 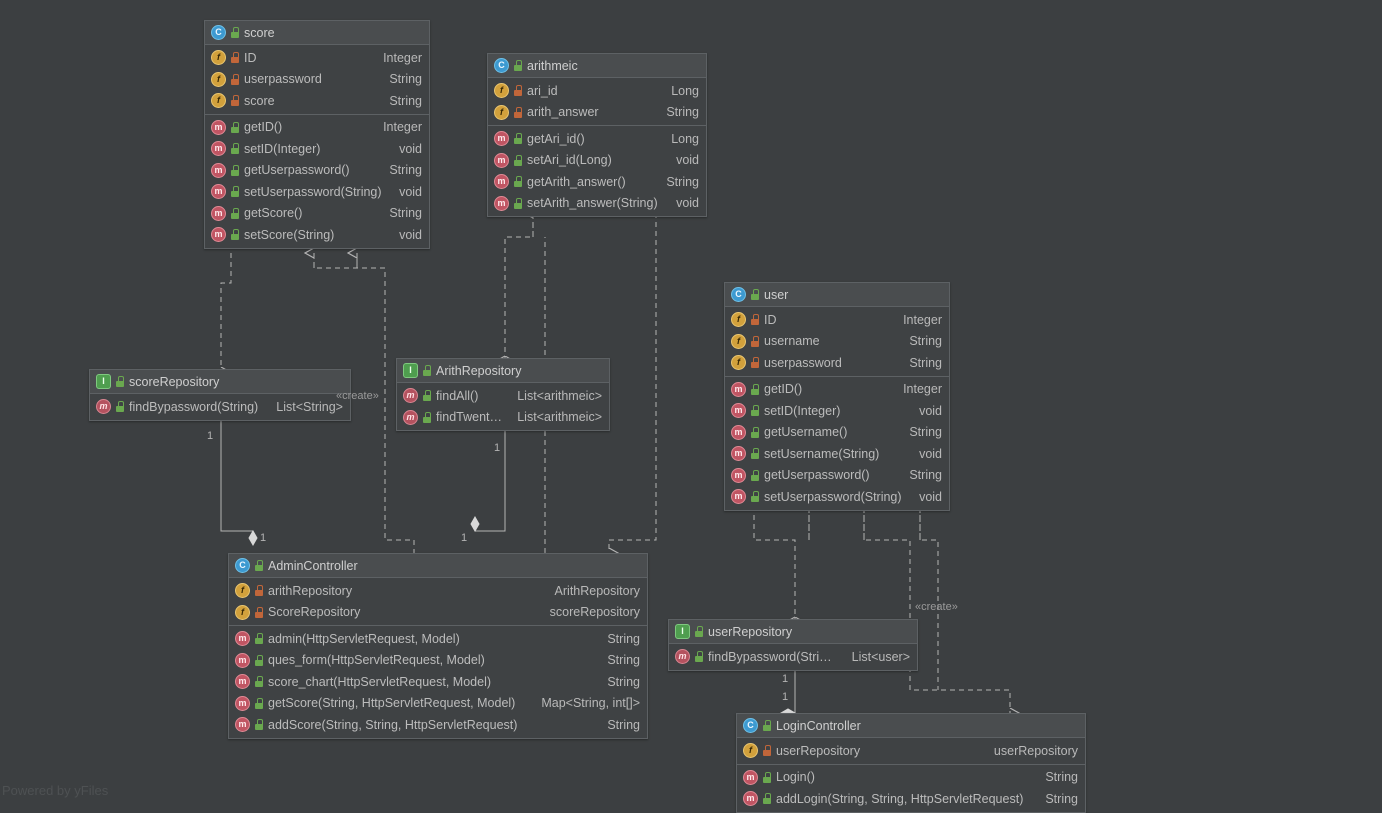 What do you see at coordinates (822, 453) in the screenshot?
I see `method-name: setUsername(String)` at bounding box center [822, 453].